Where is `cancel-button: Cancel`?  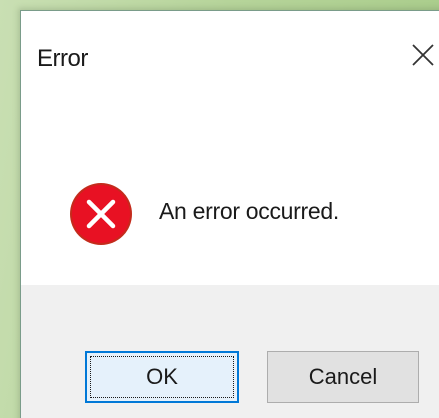
cancel-button: Cancel is located at coordinates (343, 377).